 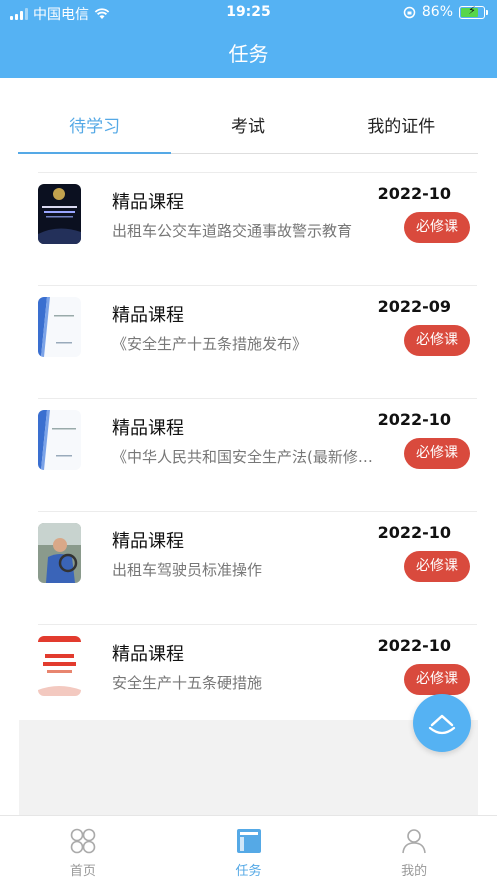 I want to click on course-description: 安全生产十五条硬措施, so click(x=187, y=683).